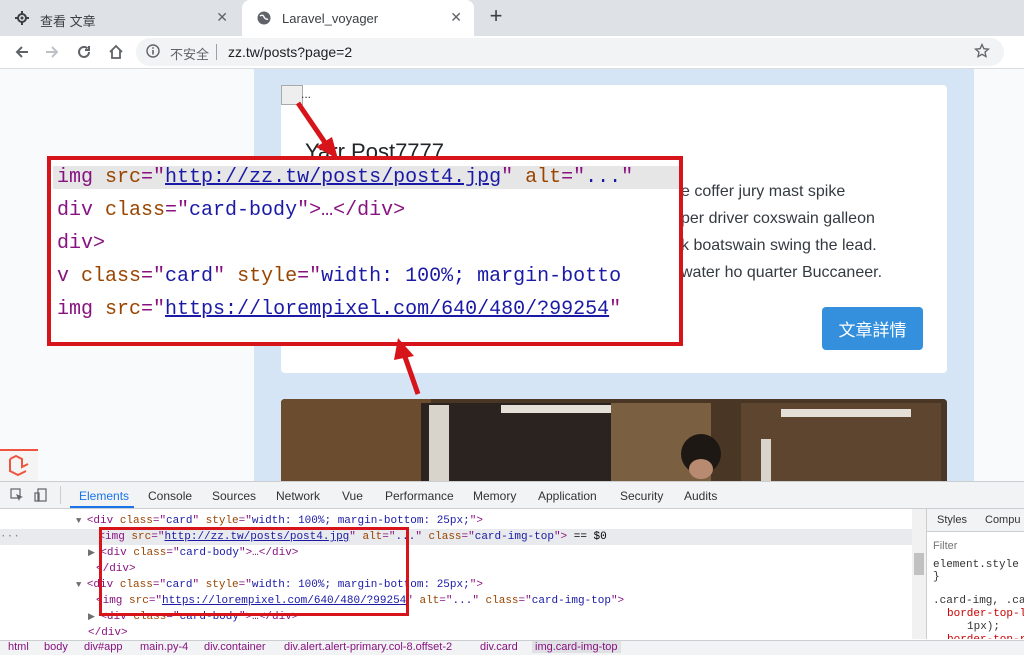  Describe the element at coordinates (189, 276) in the screenshot. I see `code-token: card` at that location.